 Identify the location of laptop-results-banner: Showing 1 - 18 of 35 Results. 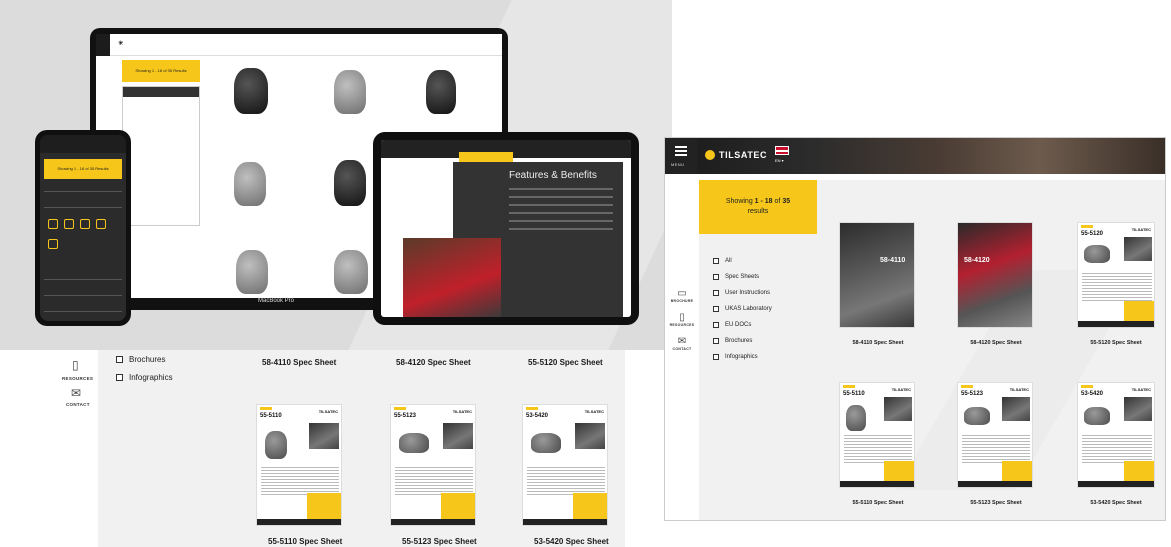
(161, 71).